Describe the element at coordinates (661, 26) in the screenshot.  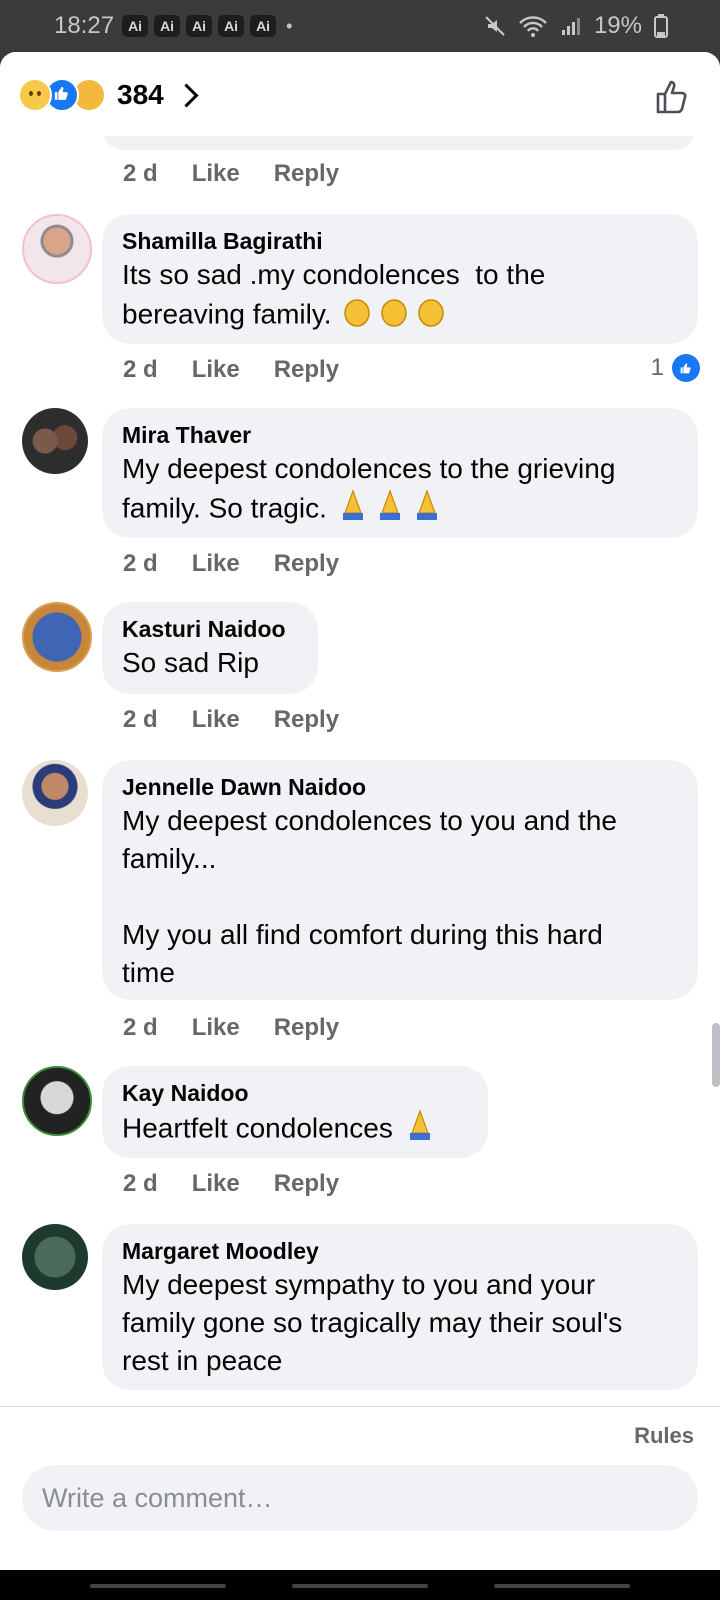
I see `battery-icon` at that location.